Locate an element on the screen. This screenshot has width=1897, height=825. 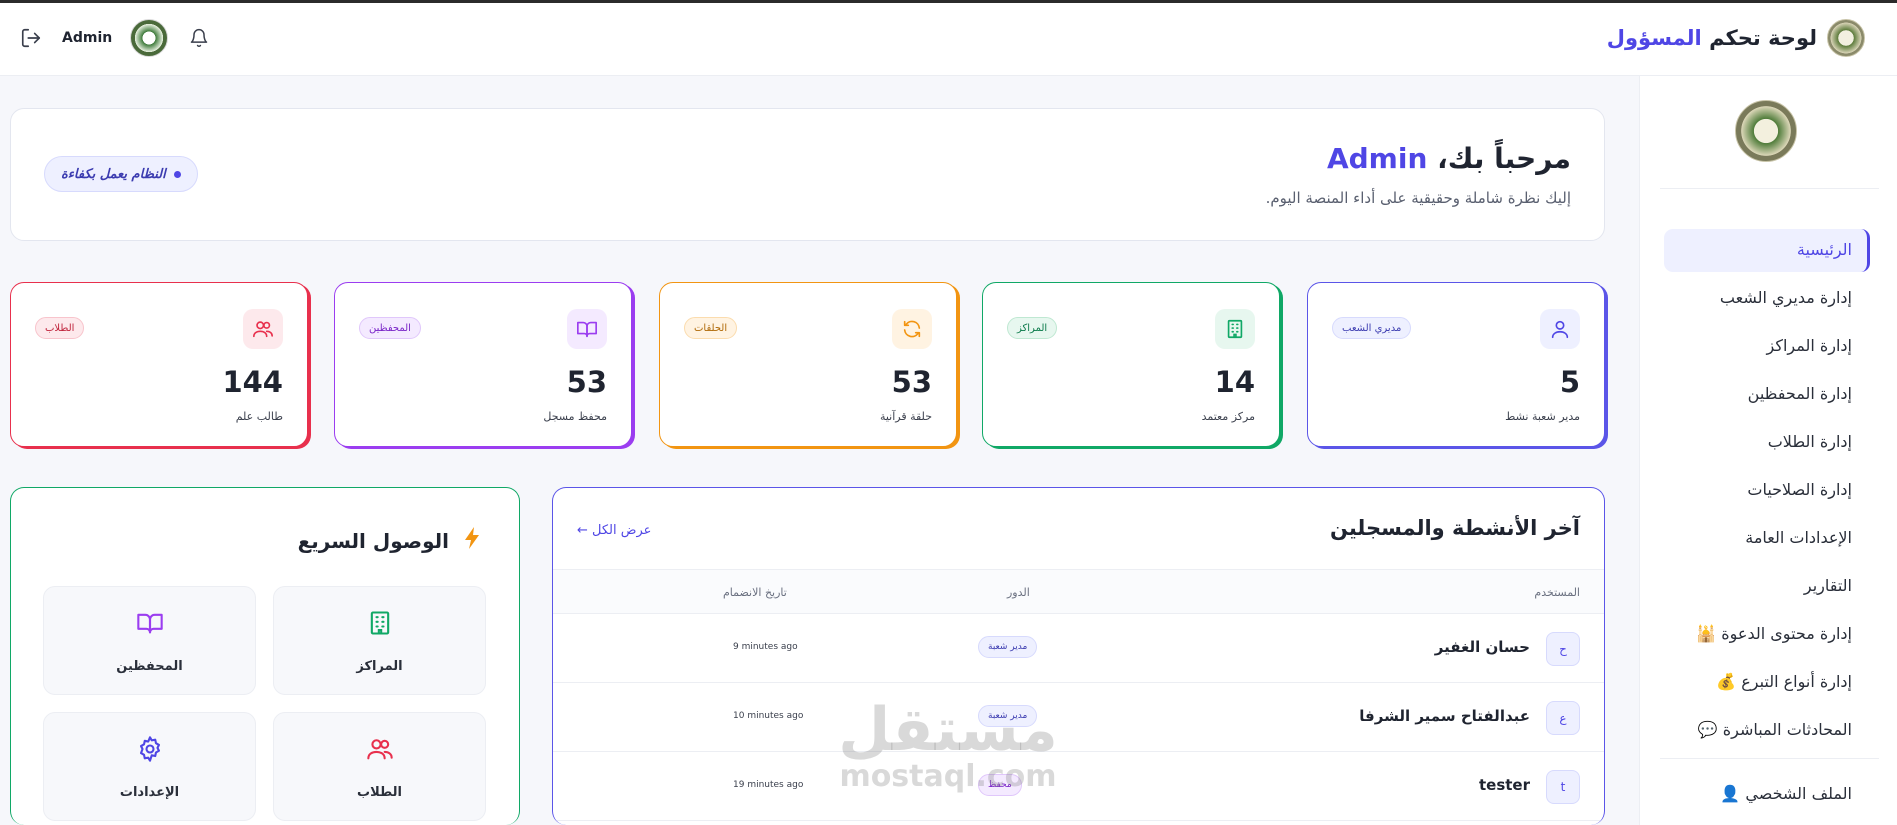
stat-label: مركز معتمد is located at coordinates (1228, 416).